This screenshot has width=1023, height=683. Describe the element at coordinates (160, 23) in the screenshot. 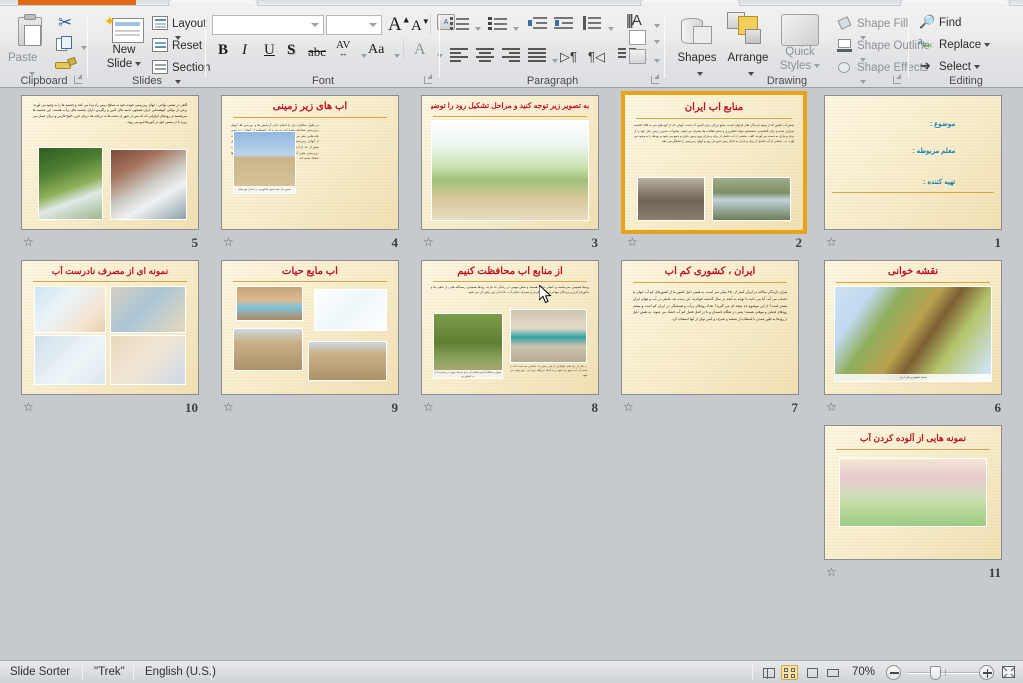

I see `layout-icon` at that location.